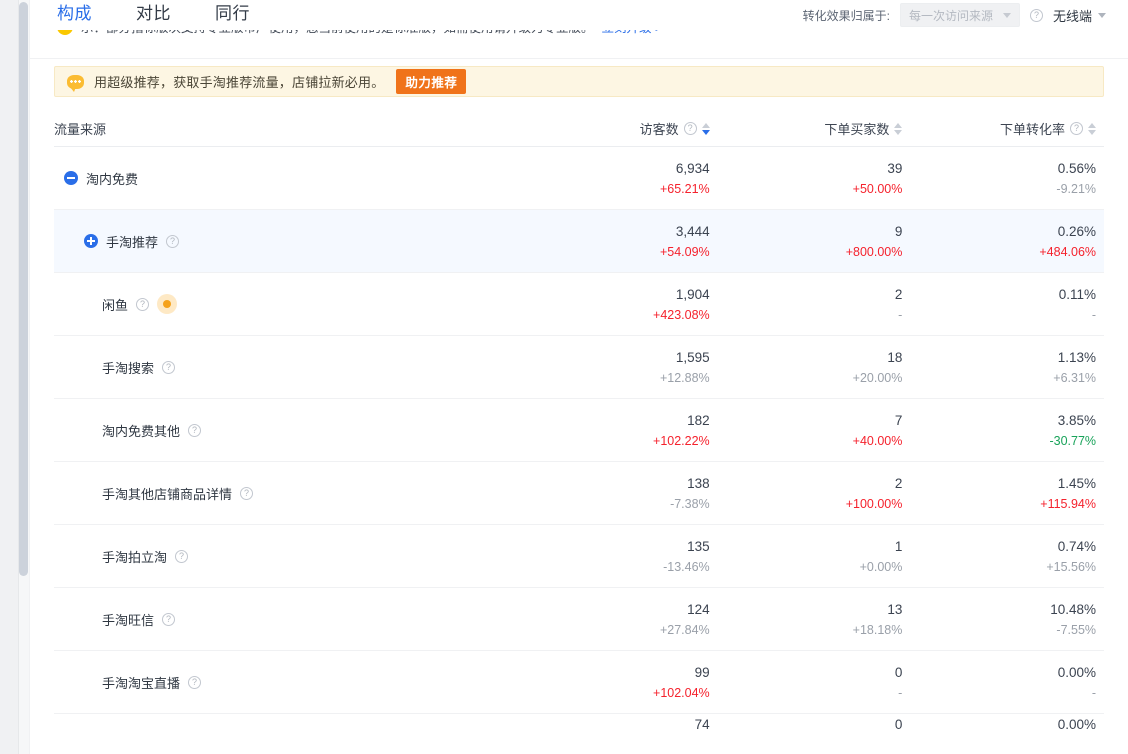  I want to click on table-row: 手淘淘宝直播? 99 +102.04% 0-0.00% -, so click(579, 682).